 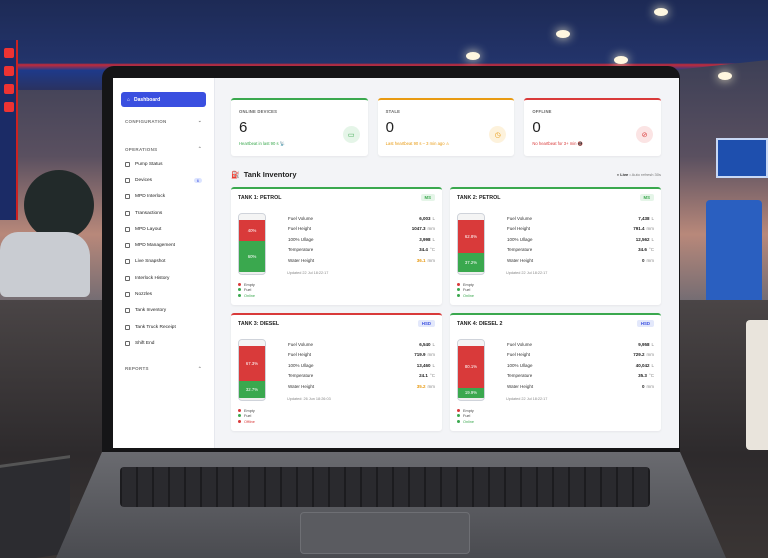 What do you see at coordinates (127, 213) in the screenshot?
I see `receipt-icon` at bounding box center [127, 213].